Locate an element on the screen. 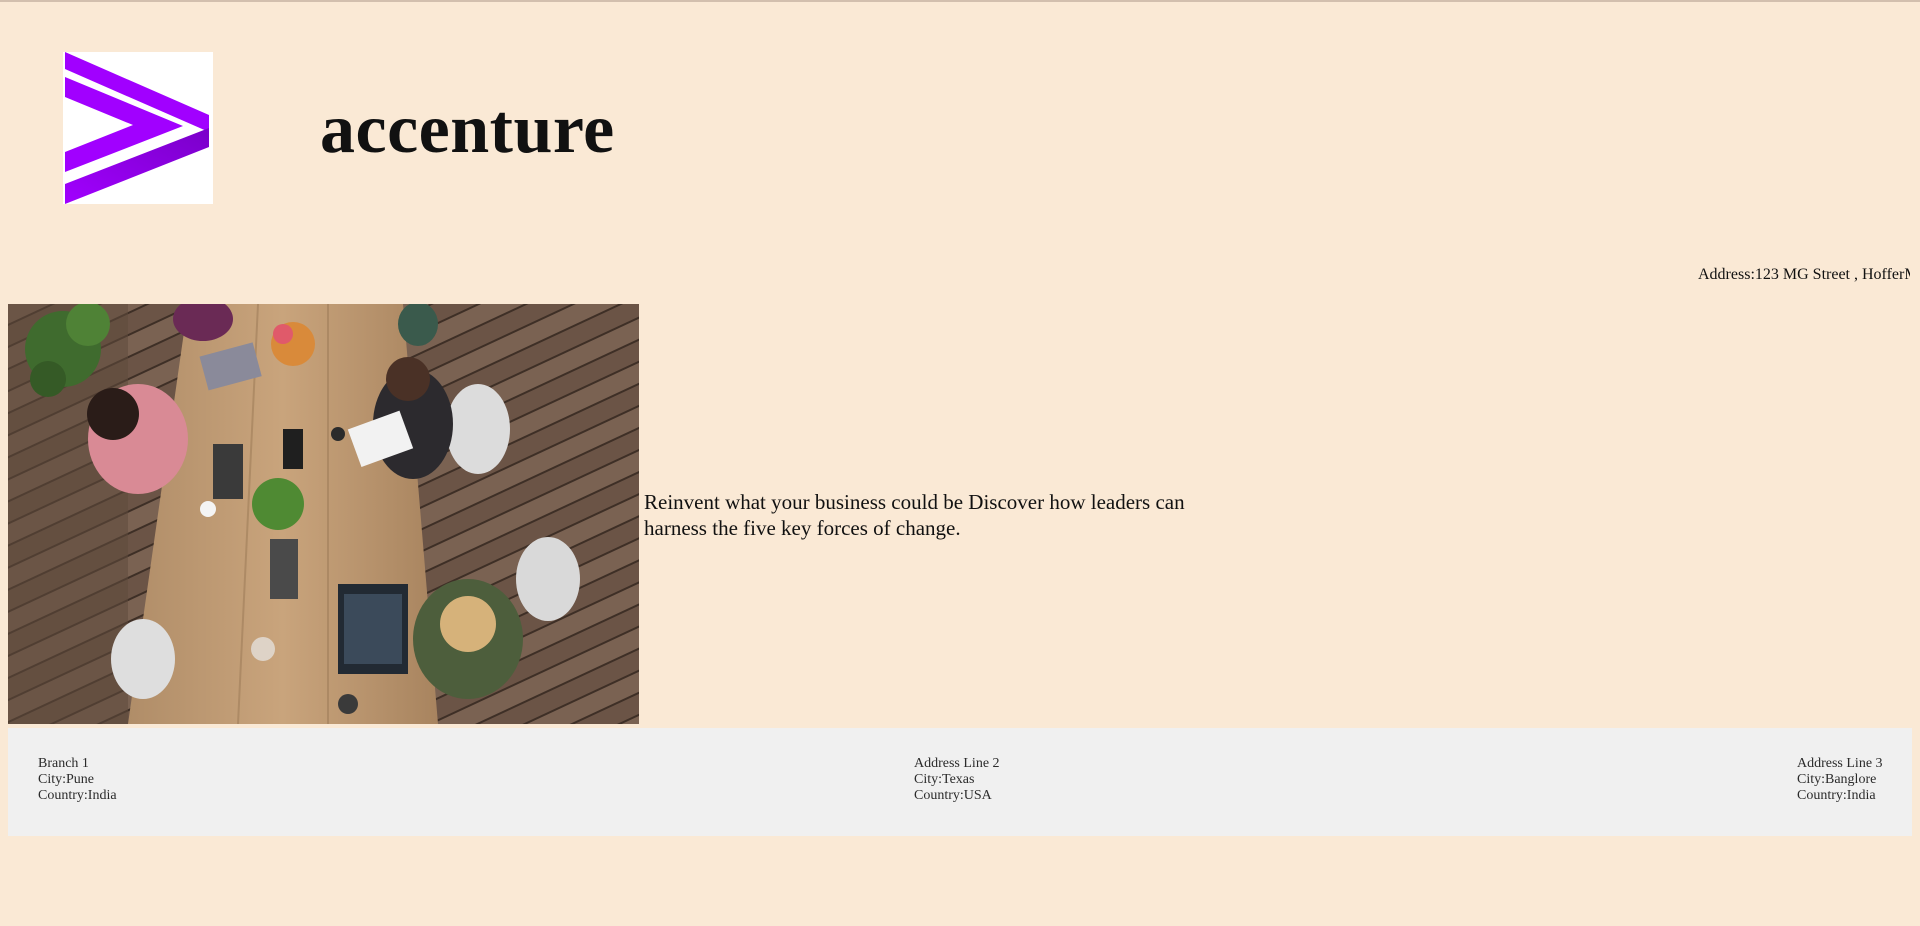 This screenshot has width=1920, height=926. branch-2-city: City:Texas is located at coordinates (944, 779).